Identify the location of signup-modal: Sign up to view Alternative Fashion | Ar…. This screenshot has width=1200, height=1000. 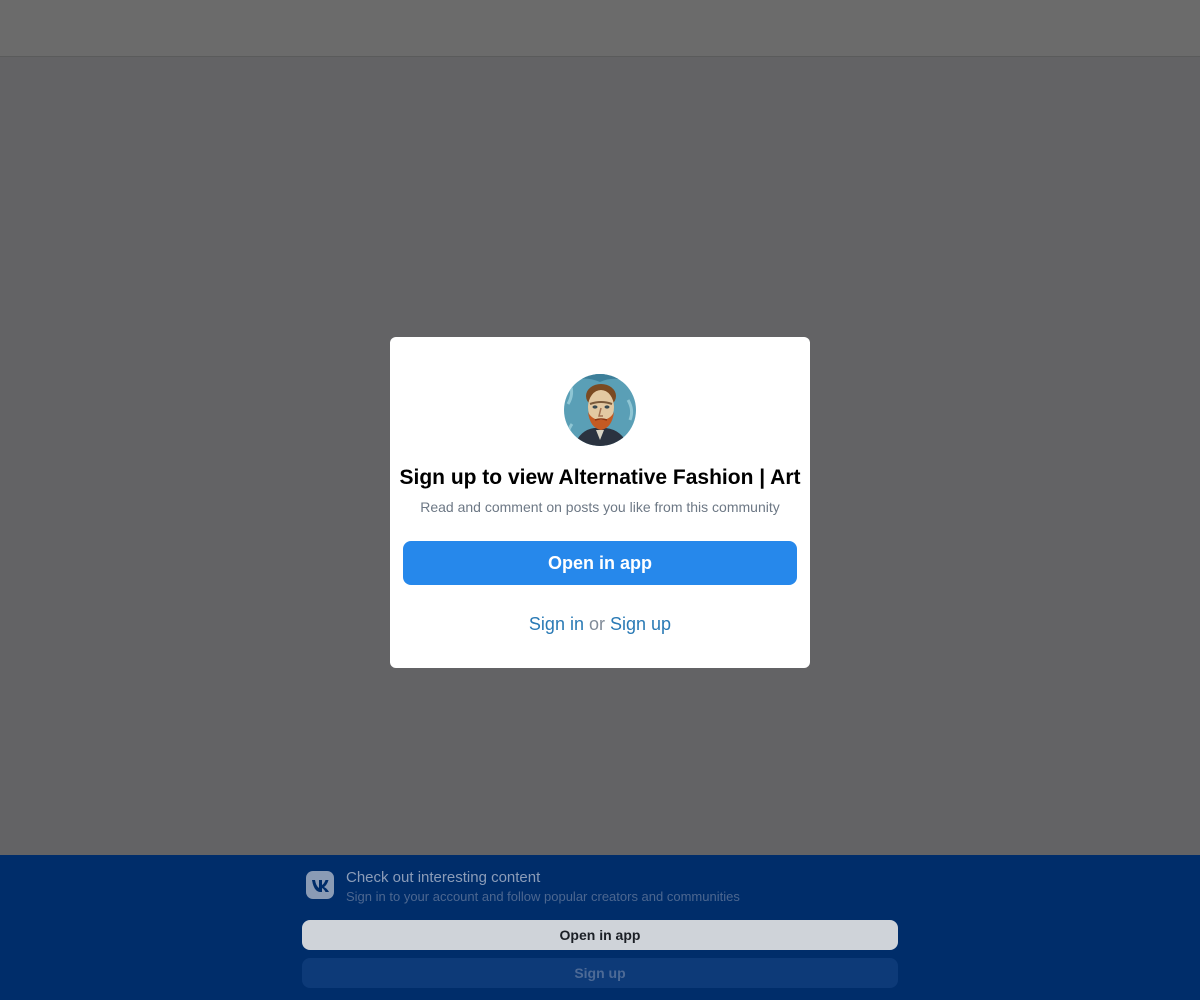
(600, 502).